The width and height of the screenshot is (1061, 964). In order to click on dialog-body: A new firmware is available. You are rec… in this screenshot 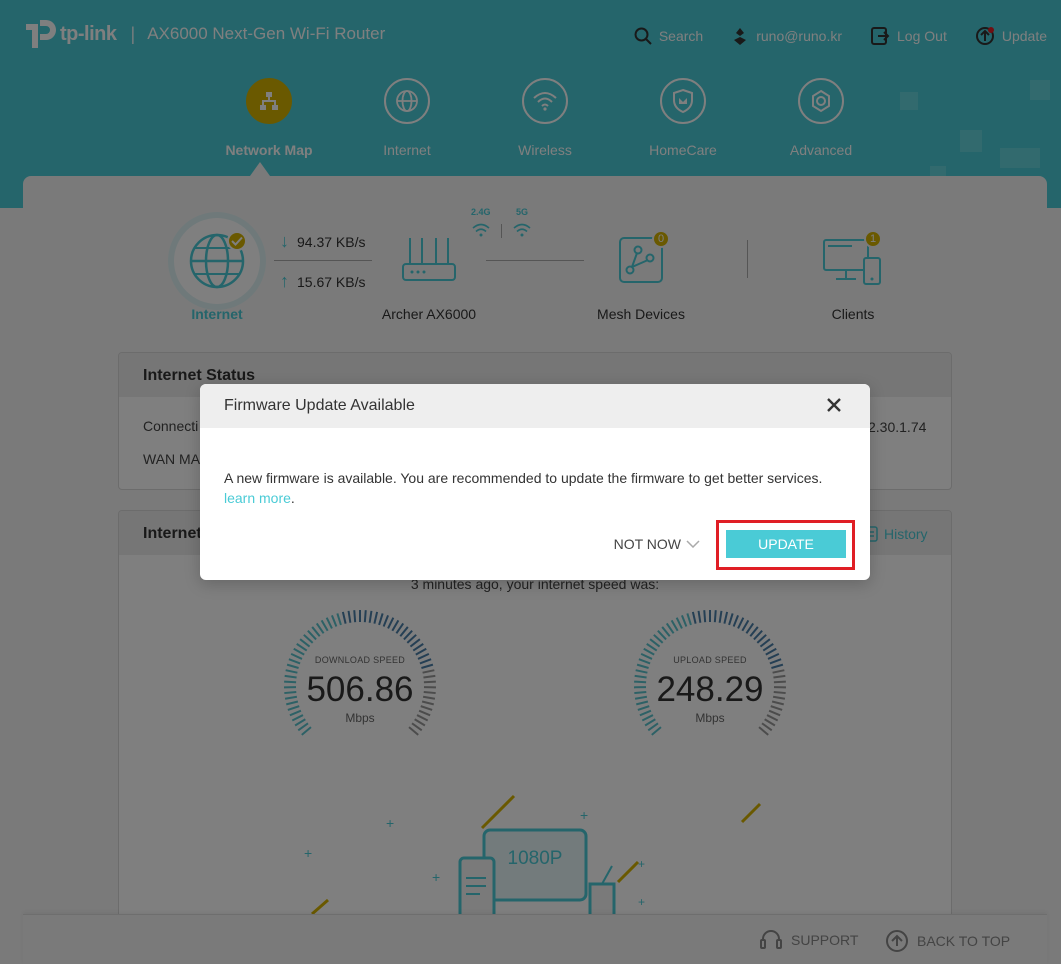, I will do `click(535, 468)`.